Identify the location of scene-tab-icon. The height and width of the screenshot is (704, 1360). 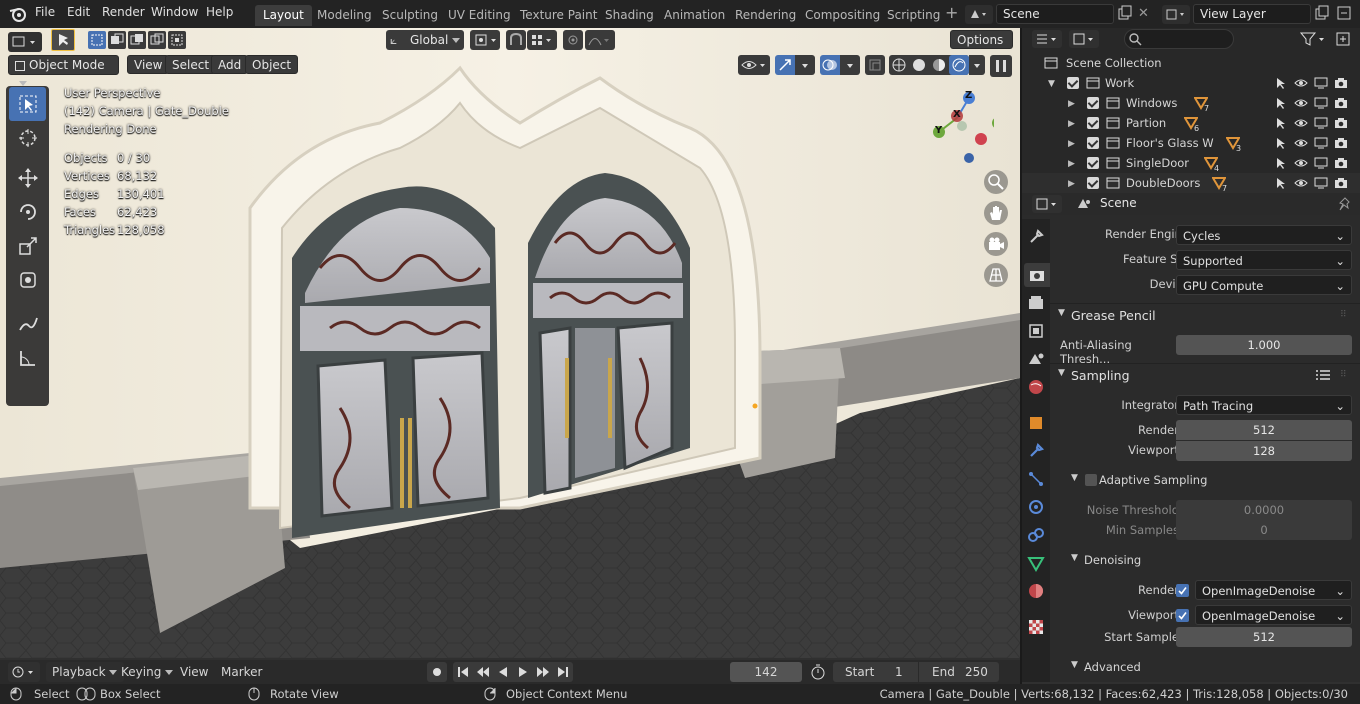
(1036, 359).